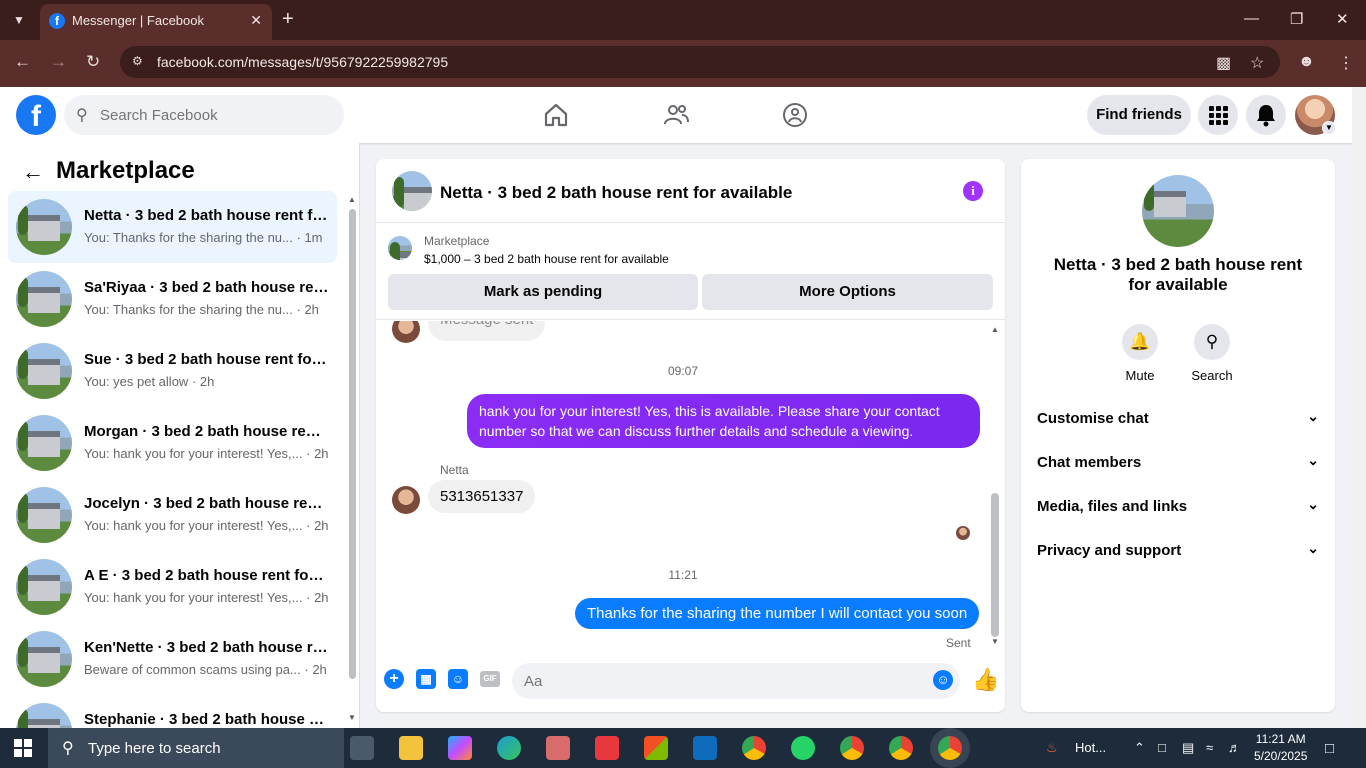  Describe the element at coordinates (1178, 464) in the screenshot. I see `chat-members-row: Chat members ⌄` at that location.